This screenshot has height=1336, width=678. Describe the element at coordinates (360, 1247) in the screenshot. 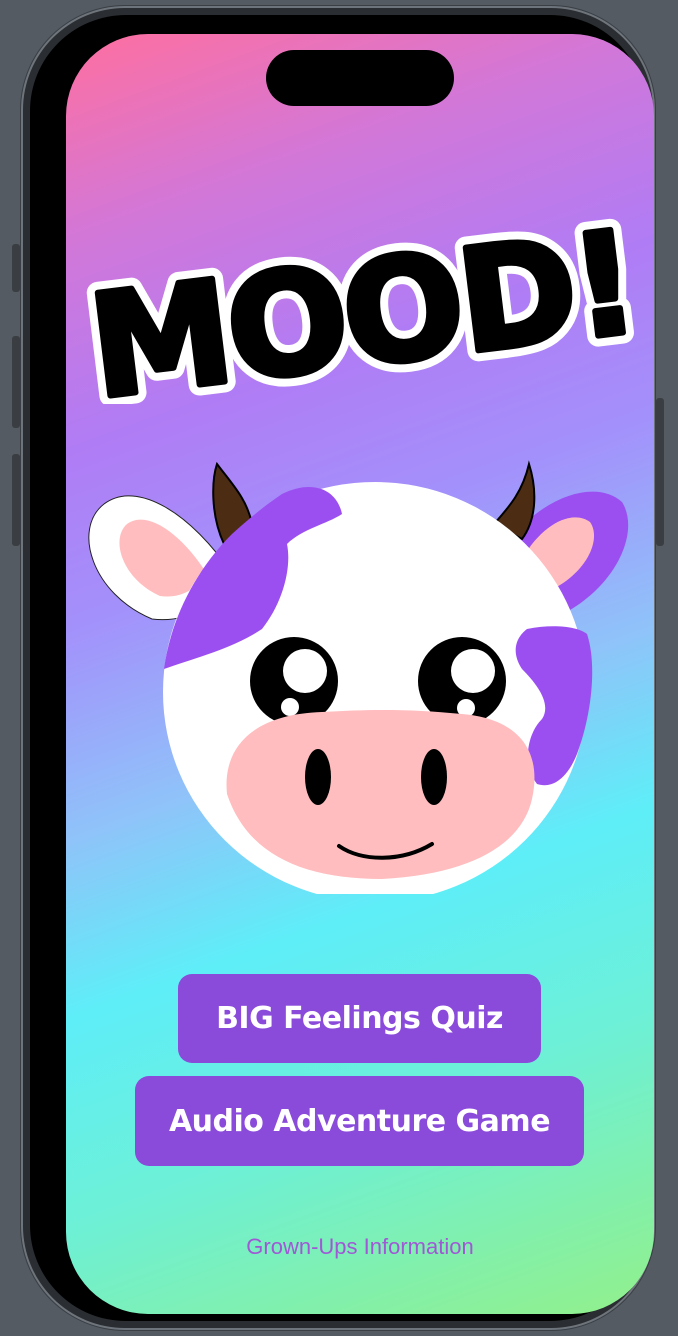

I see `grown-ups-information-link: Grown-Ups Information` at that location.